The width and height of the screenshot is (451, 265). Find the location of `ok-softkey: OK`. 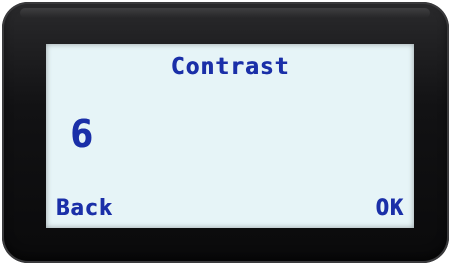

ok-softkey: OK is located at coordinates (390, 208).